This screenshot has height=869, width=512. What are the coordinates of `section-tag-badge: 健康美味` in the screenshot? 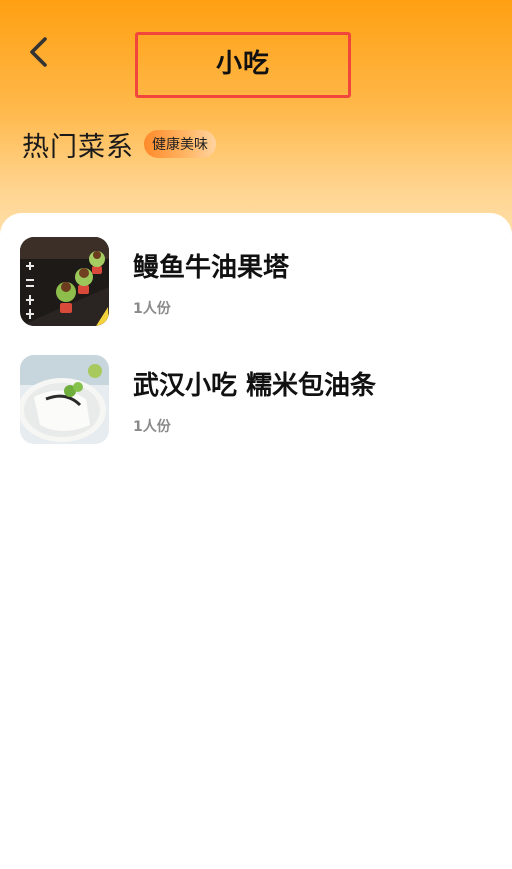 It's located at (180, 144).